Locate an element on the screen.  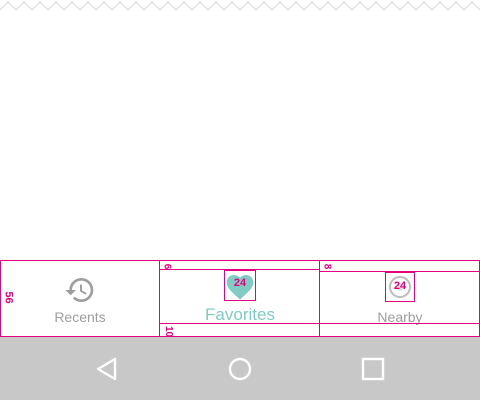
home-icon is located at coordinates (240, 369).